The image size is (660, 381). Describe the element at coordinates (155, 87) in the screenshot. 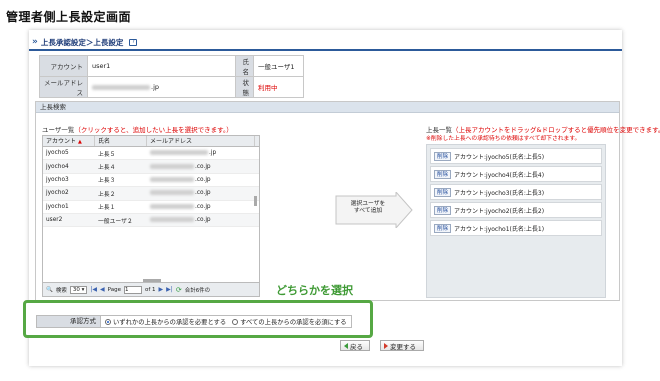

I see `email-suffix: .jp` at that location.